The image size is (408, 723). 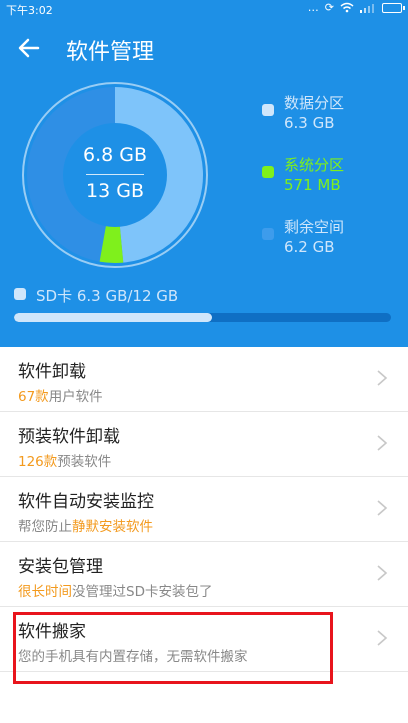 I want to click on item-title: 预装软件卸载, so click(x=69, y=437).